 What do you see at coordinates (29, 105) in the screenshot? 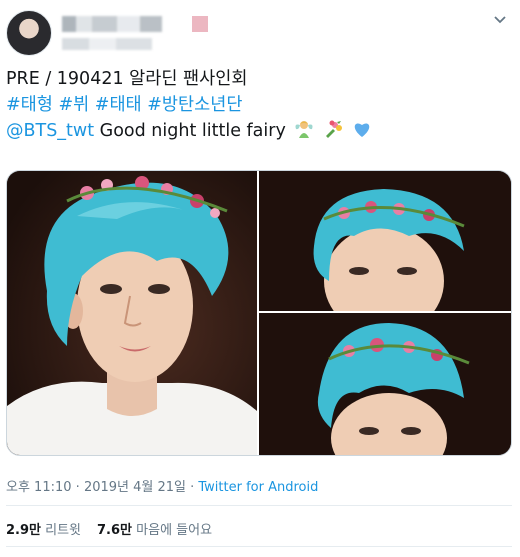
I see `hashtag-link: #태형` at bounding box center [29, 105].